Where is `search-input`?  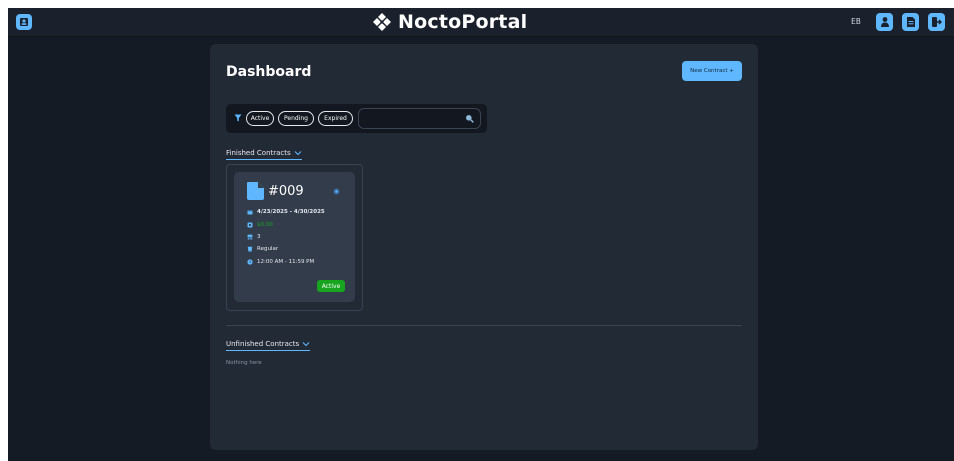 search-input is located at coordinates (413, 118).